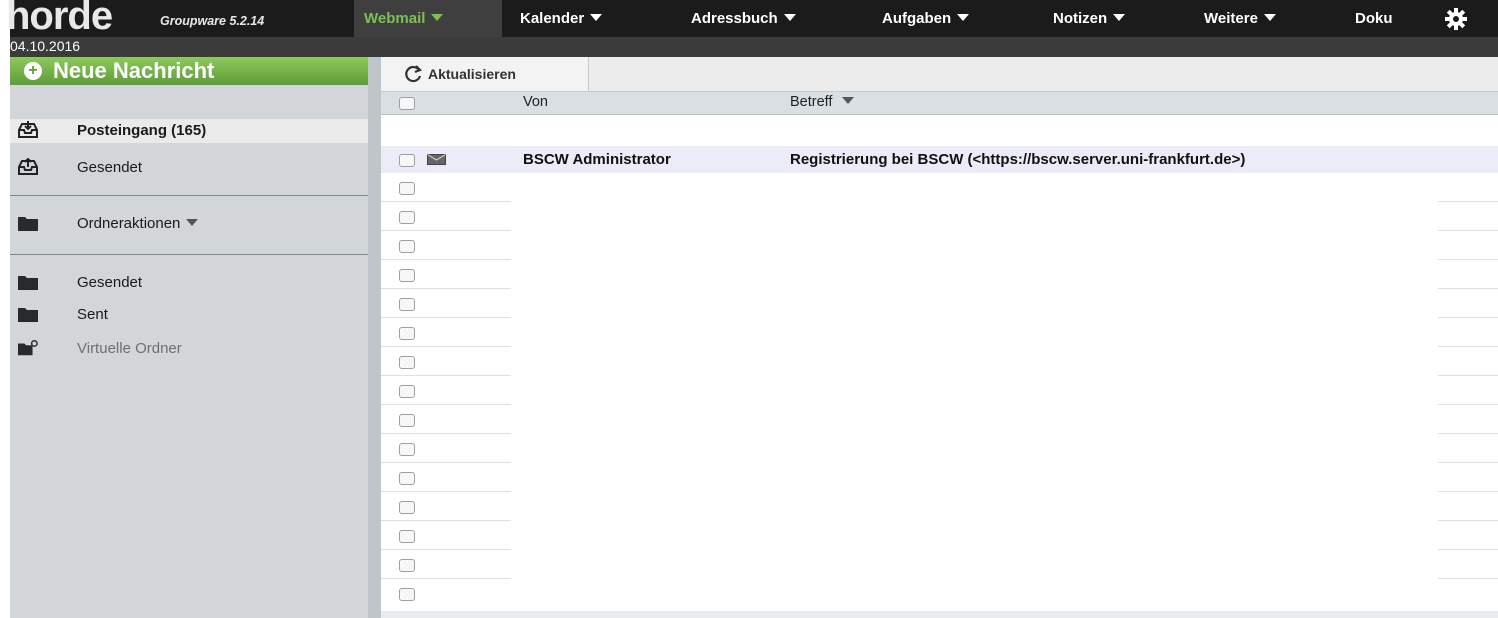 Image resolution: width=1498 pixels, height=618 pixels. What do you see at coordinates (28, 129) in the screenshot?
I see `inbox-icon` at bounding box center [28, 129].